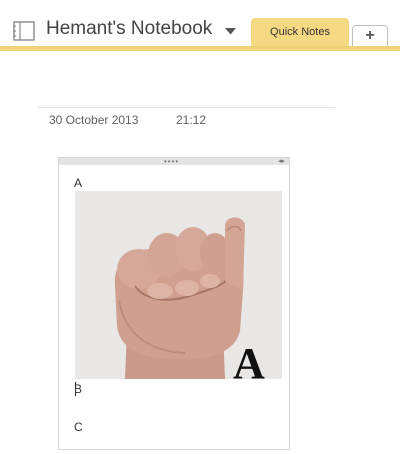 This screenshot has width=400, height=454. What do you see at coordinates (230, 31) in the screenshot?
I see `chevron-down-icon` at bounding box center [230, 31].